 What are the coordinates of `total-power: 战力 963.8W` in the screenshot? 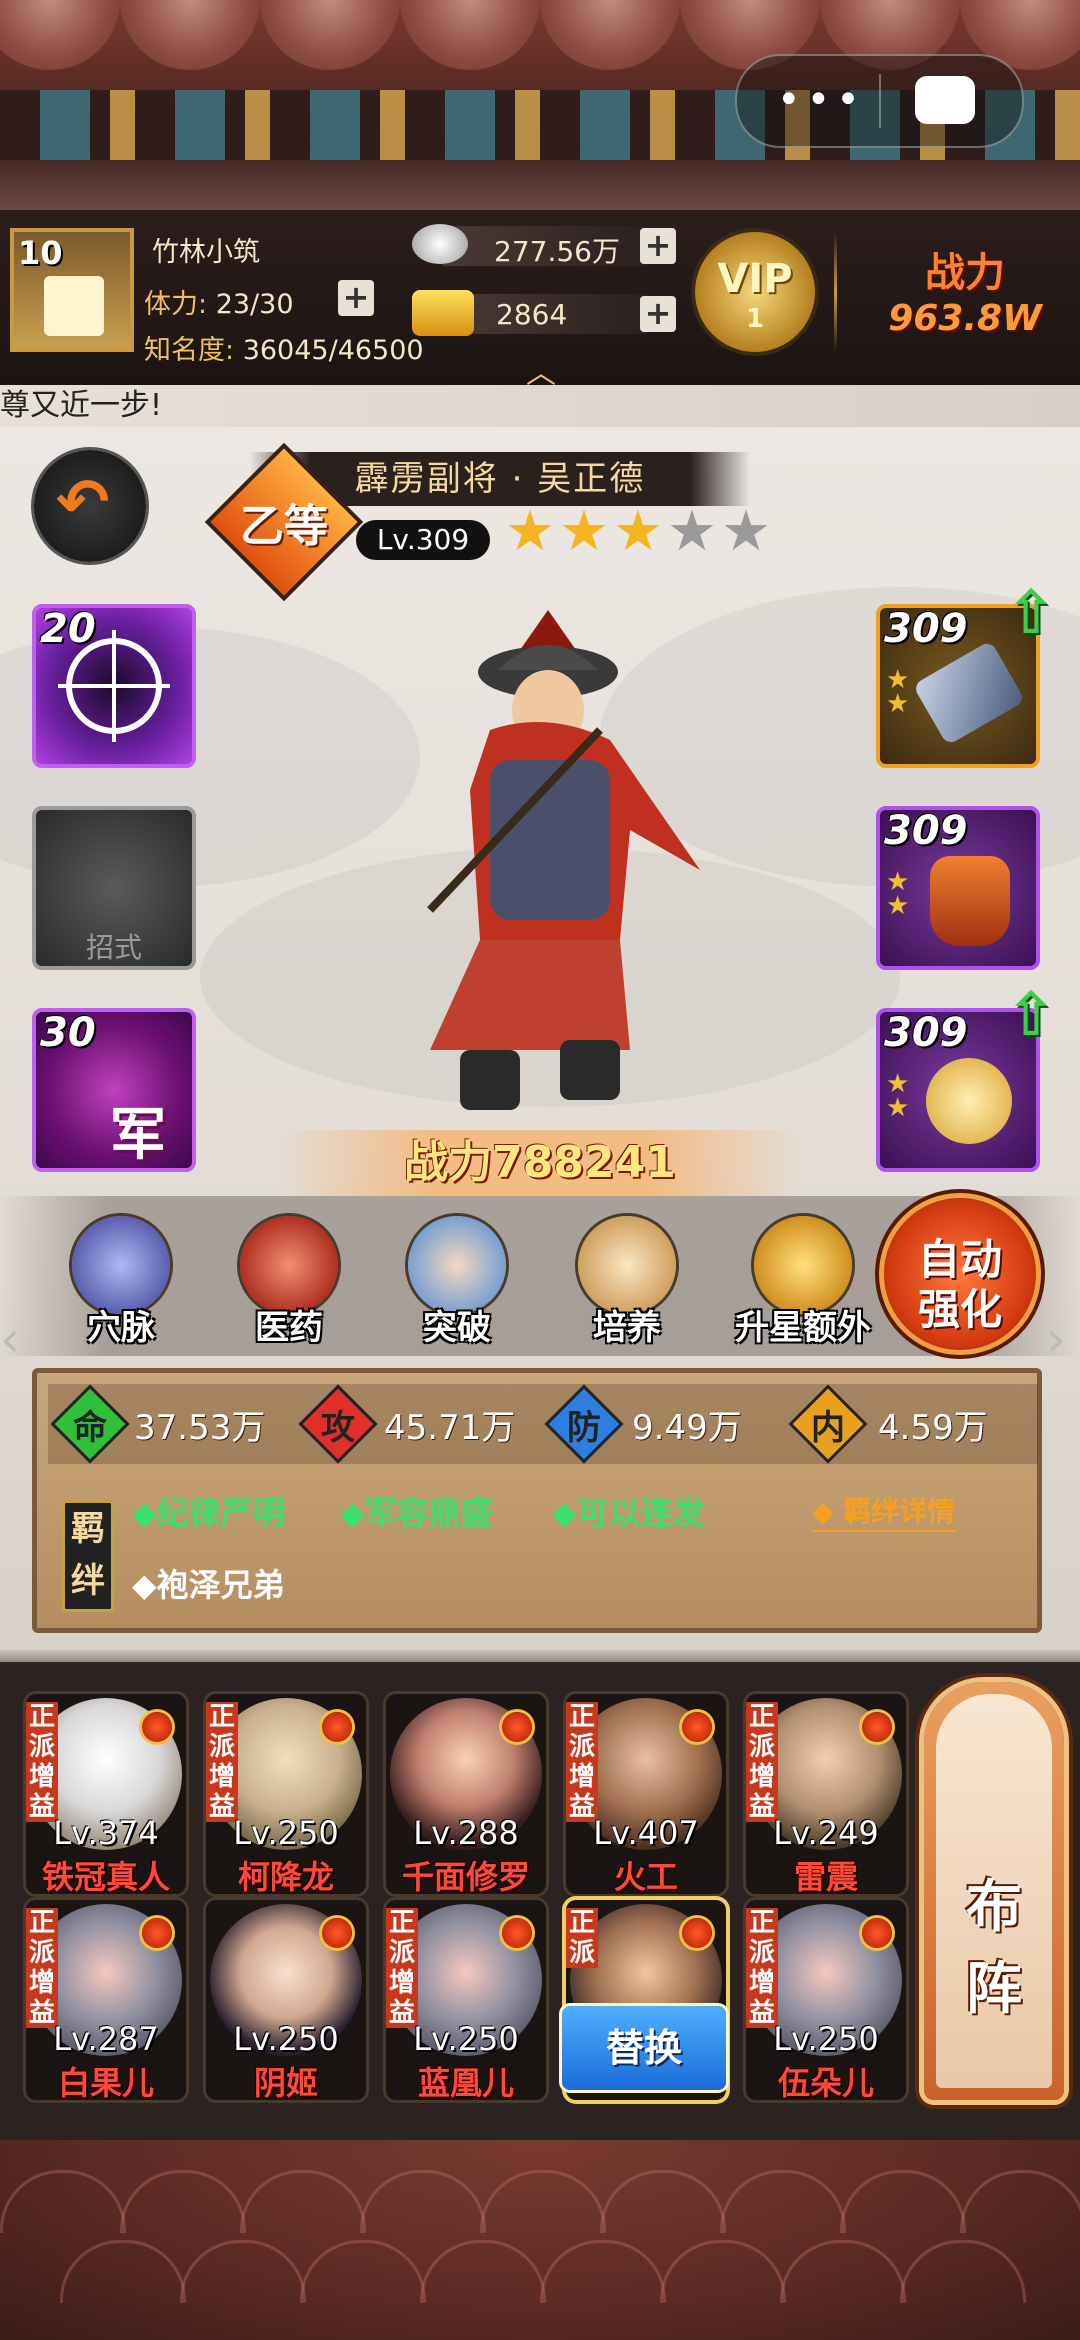 It's located at (965, 289).